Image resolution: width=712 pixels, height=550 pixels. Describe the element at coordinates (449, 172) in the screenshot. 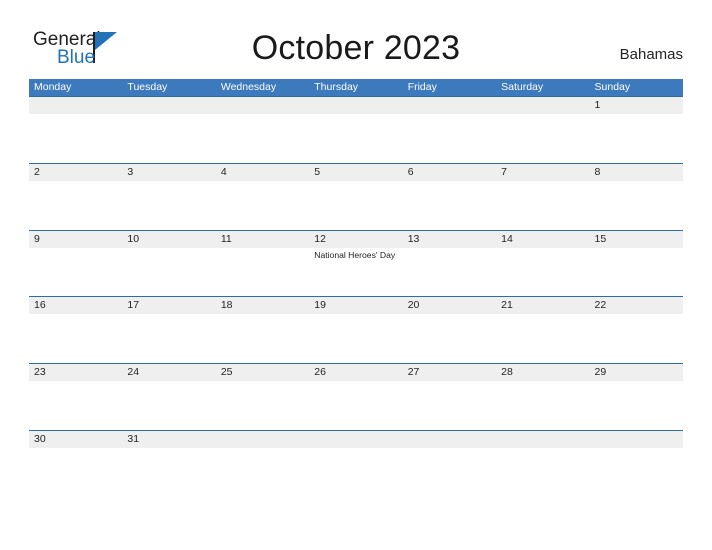

I see `day-cell: 6` at that location.